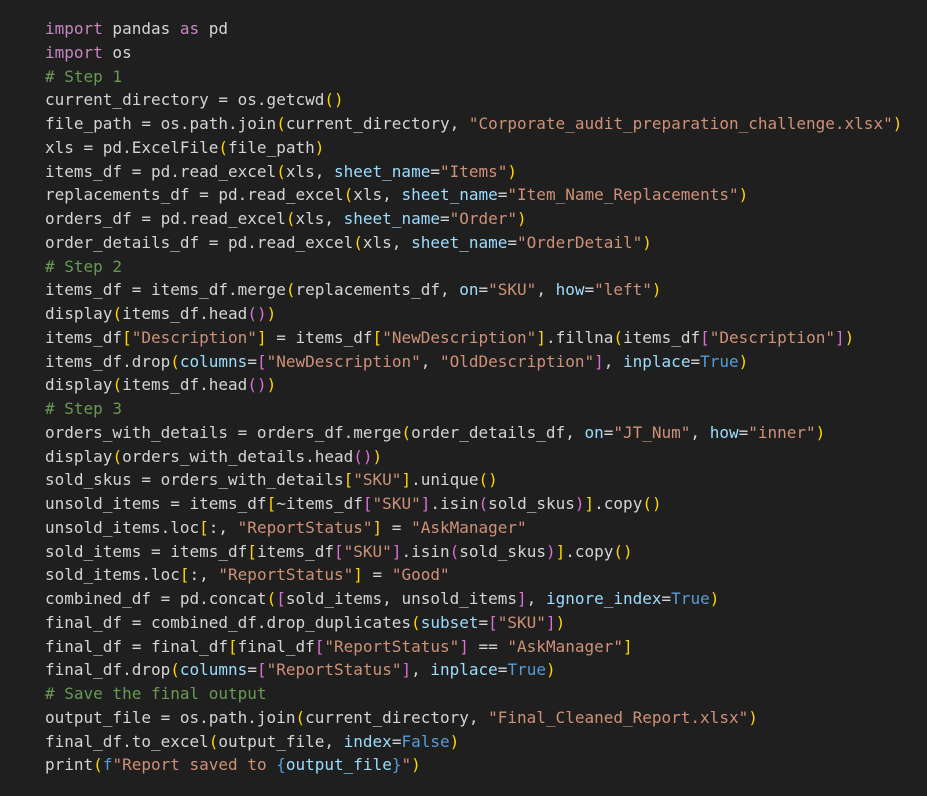 This screenshot has width=927, height=796. What do you see at coordinates (156, 598) in the screenshot?
I see `code-token-name: combined_df = pd.concat` at bounding box center [156, 598].